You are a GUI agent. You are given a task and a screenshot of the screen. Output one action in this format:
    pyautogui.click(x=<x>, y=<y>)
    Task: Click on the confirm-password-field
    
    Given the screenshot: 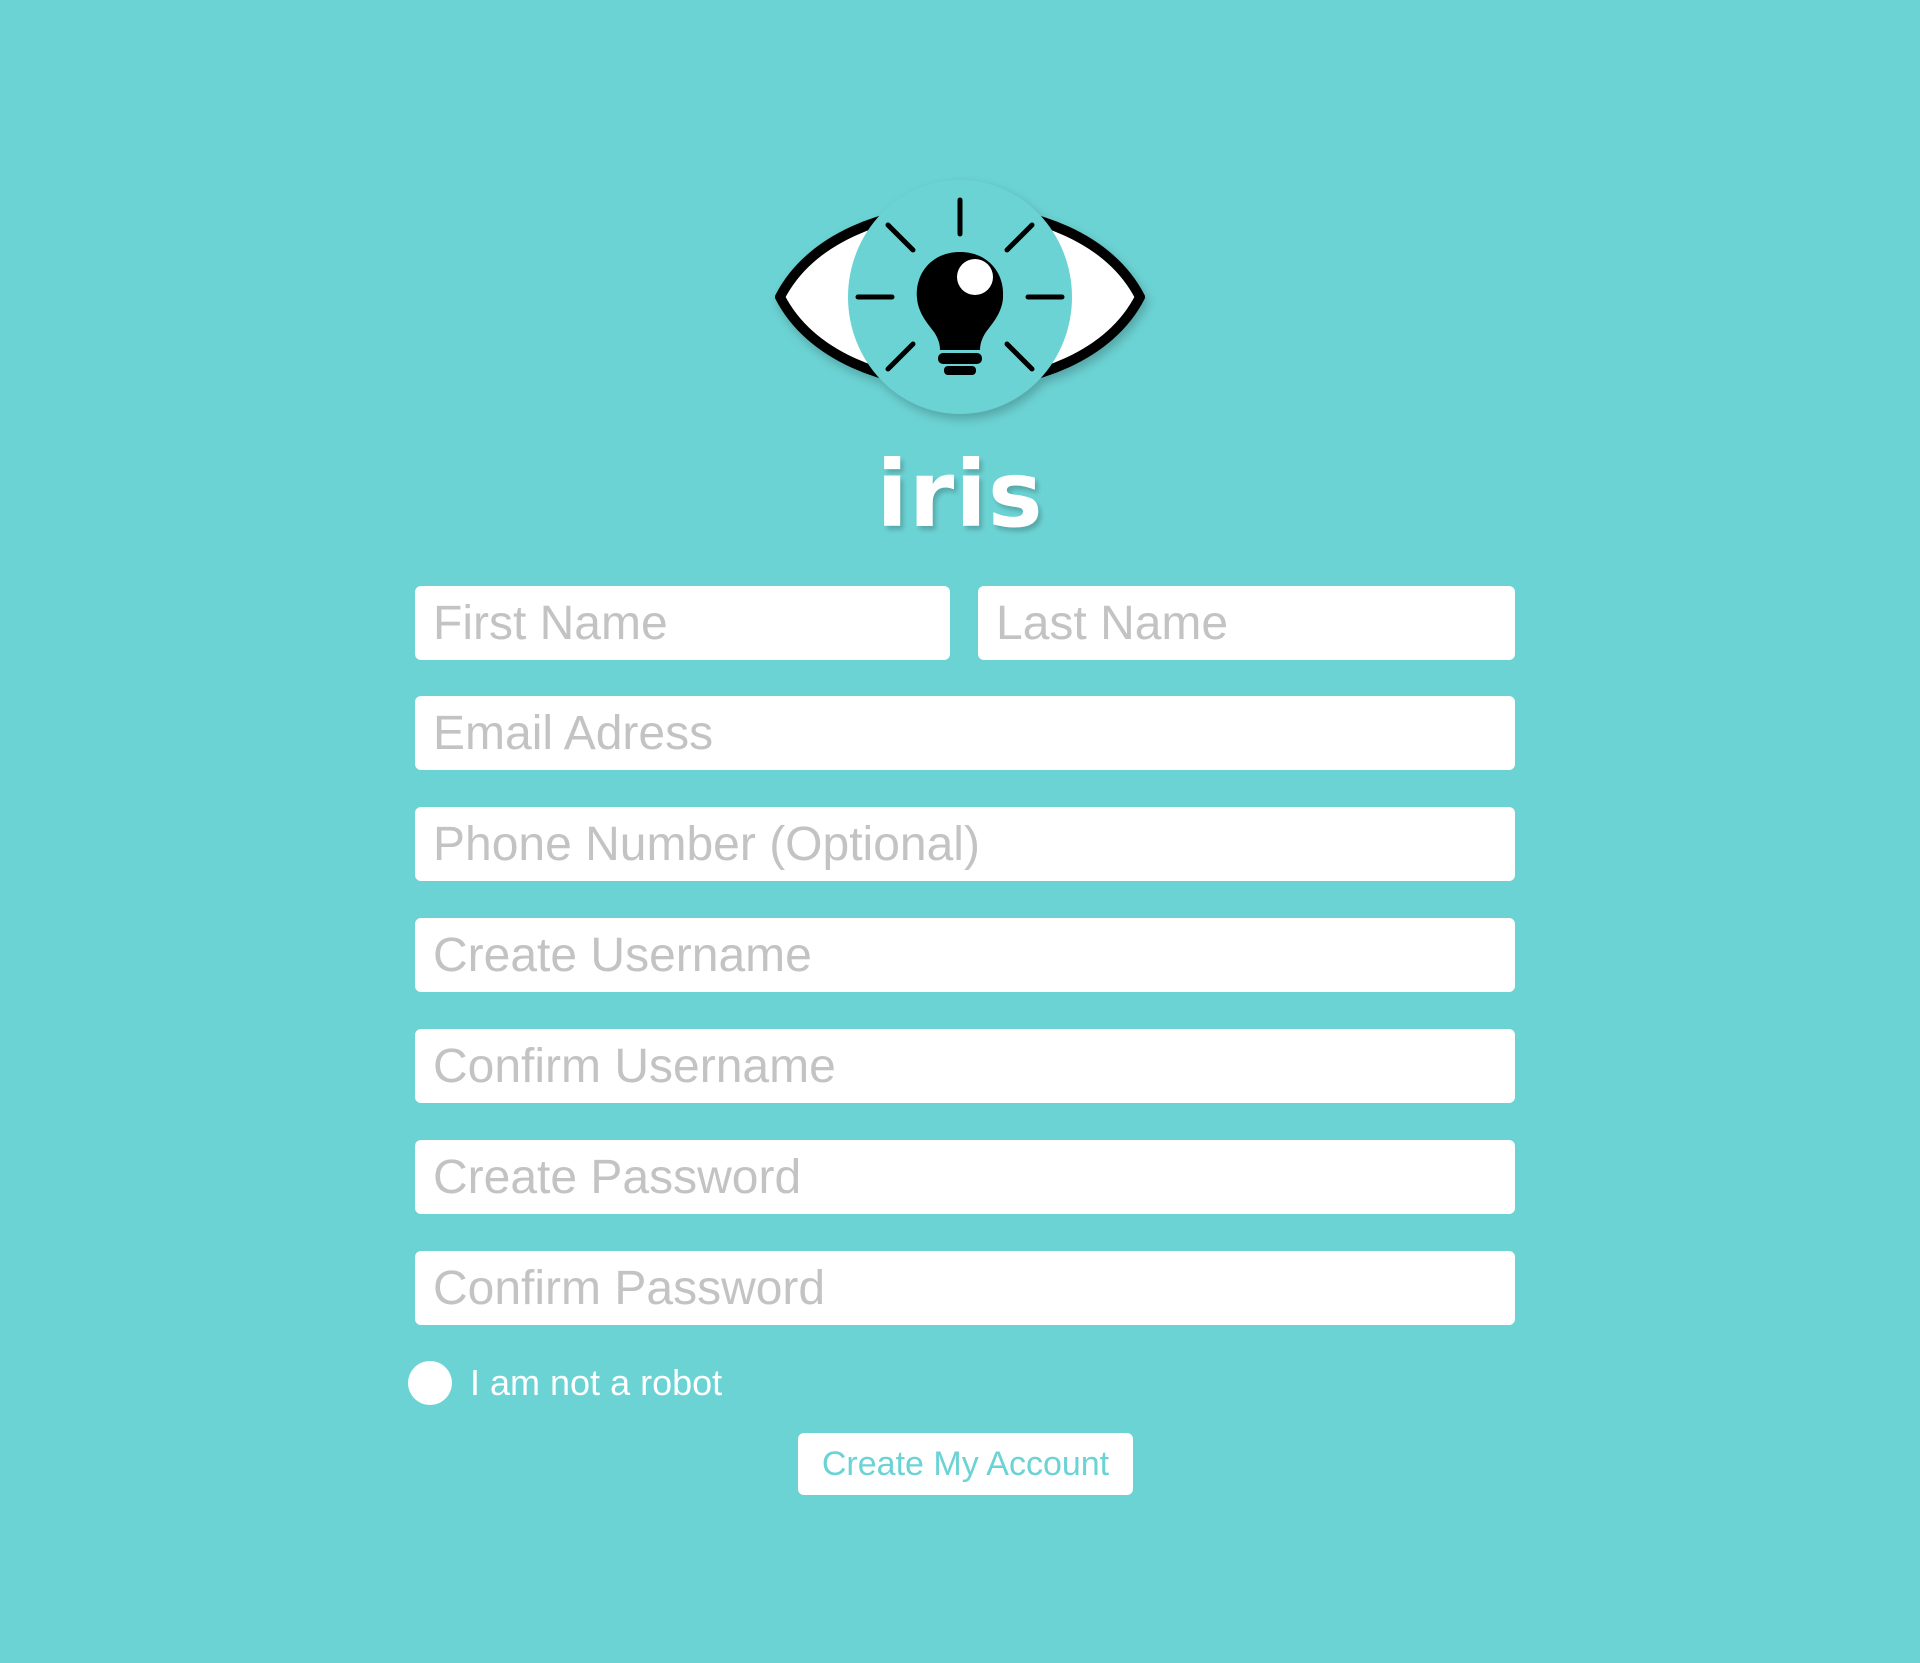 What is the action you would take?
    pyautogui.click(x=965, y=1288)
    